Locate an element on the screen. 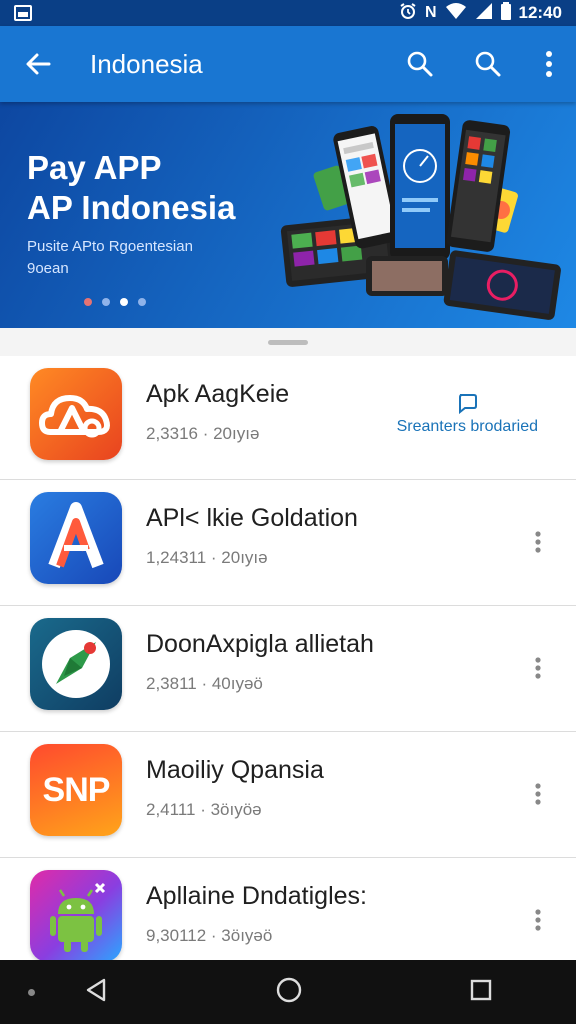 The width and height of the screenshot is (576, 1024). cloud-a-logo-icon is located at coordinates (74, 416).